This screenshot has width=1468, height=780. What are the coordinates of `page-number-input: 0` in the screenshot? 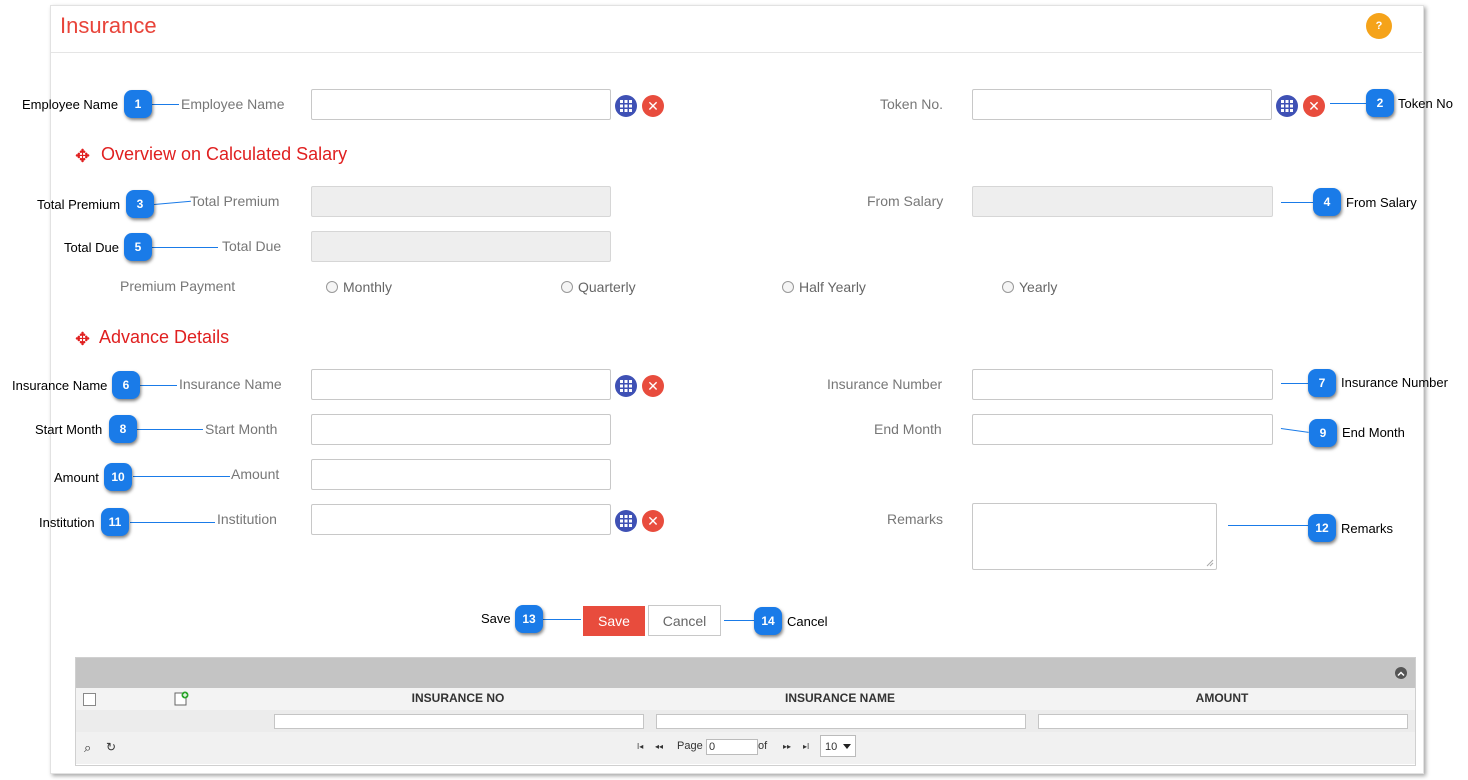 It's located at (732, 747).